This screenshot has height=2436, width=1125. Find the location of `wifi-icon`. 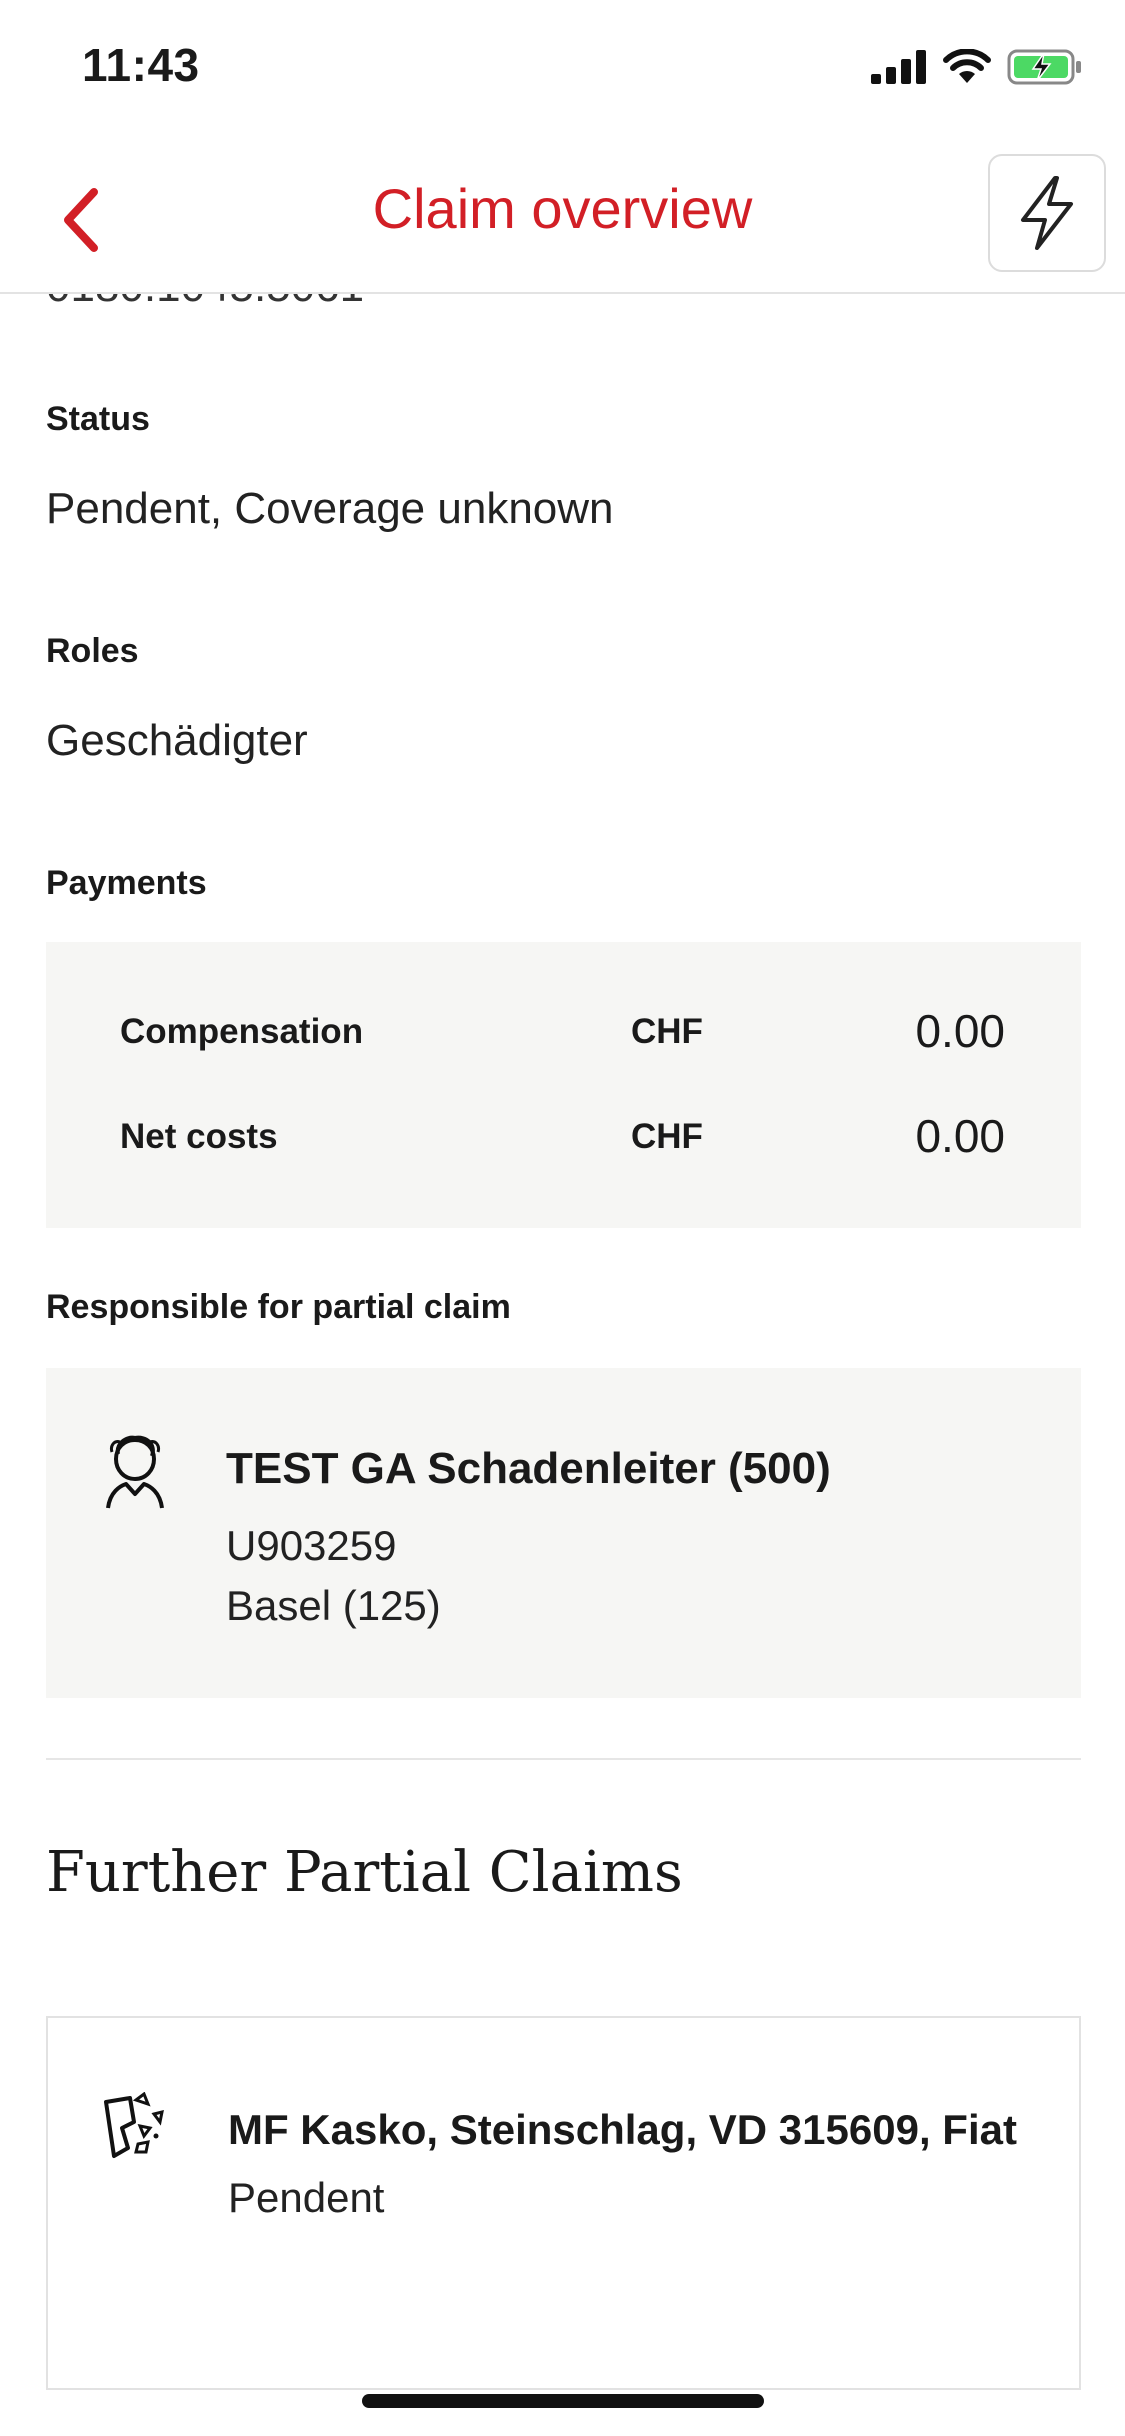

wifi-icon is located at coordinates (967, 66).